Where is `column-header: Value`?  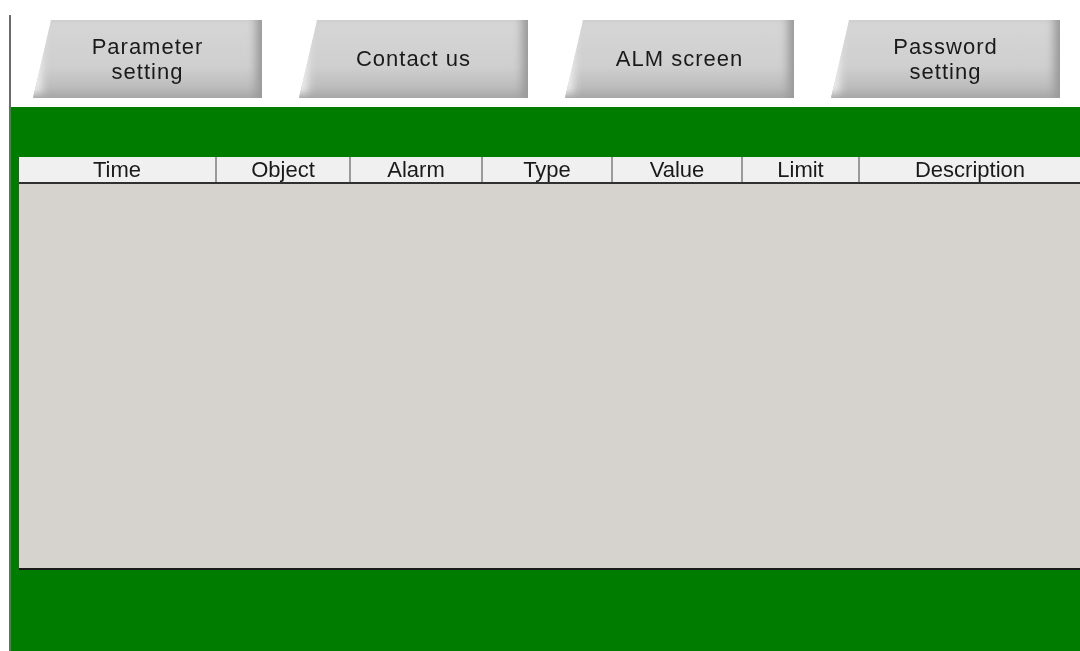 column-header: Value is located at coordinates (678, 169).